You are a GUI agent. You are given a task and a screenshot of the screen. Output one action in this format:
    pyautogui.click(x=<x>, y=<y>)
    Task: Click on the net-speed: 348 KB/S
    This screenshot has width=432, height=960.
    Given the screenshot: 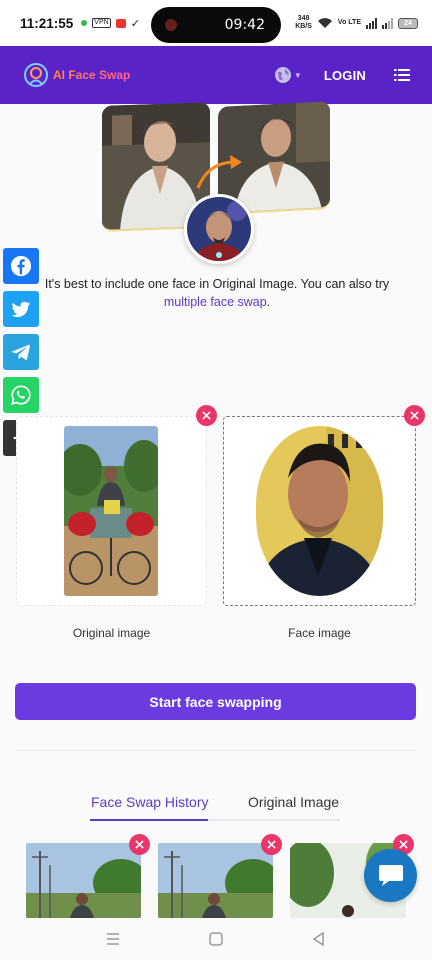 What is the action you would take?
    pyautogui.click(x=303, y=23)
    